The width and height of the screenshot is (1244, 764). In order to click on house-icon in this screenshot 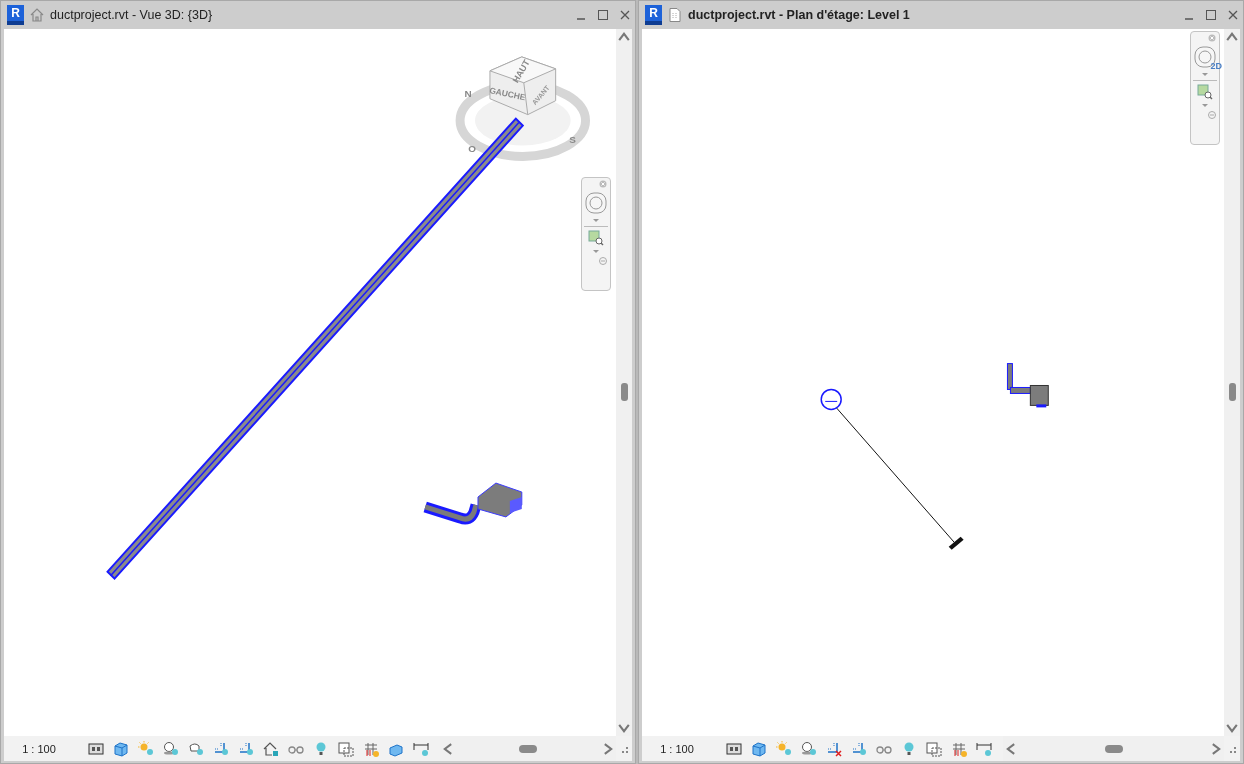, I will do `click(37, 15)`.